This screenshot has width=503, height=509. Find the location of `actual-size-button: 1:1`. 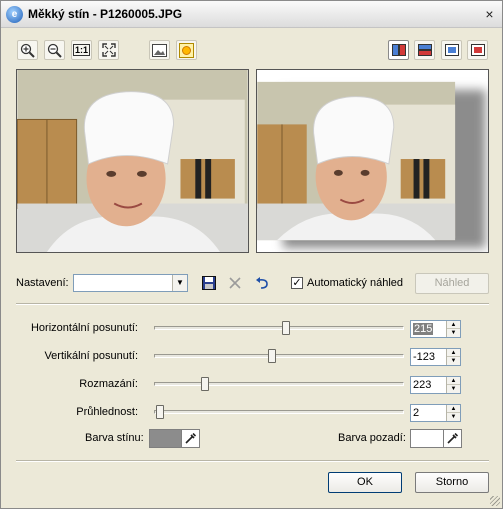

actual-size-button: 1:1 is located at coordinates (81, 50).